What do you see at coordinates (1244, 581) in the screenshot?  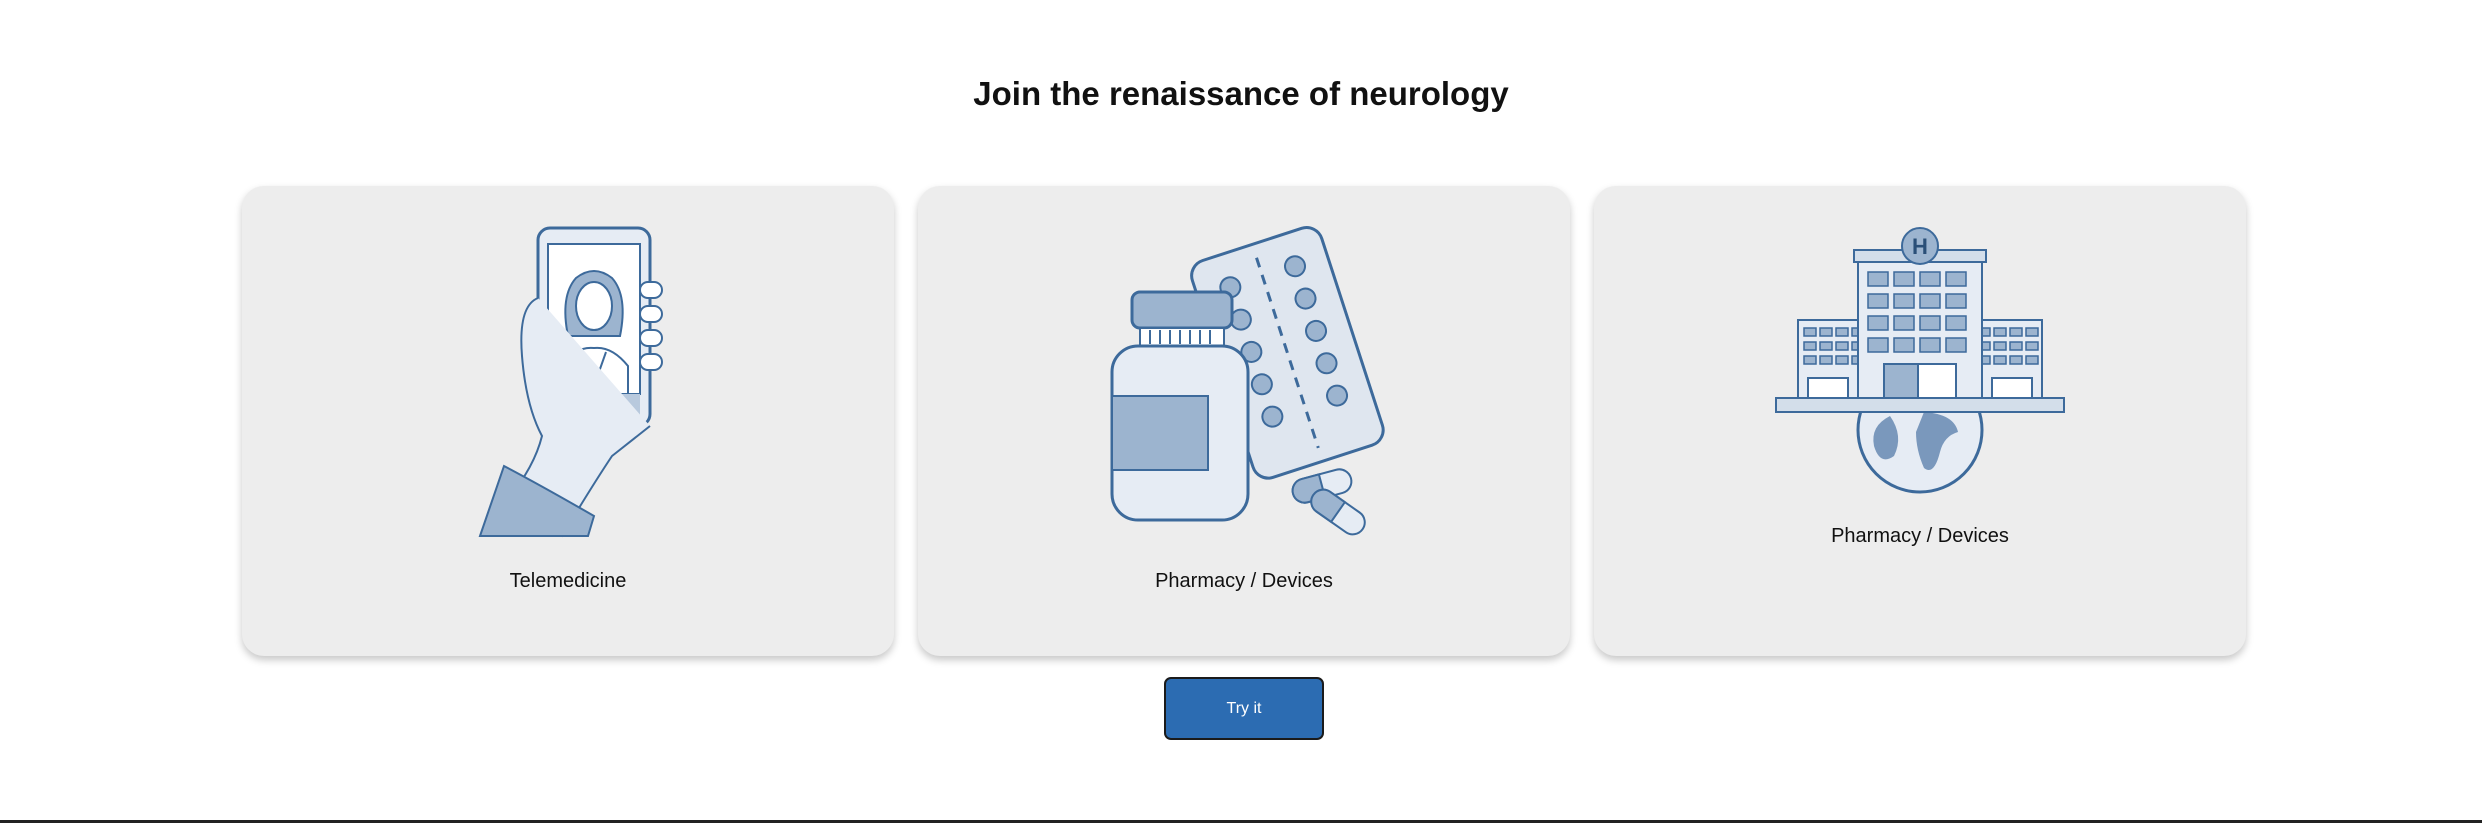 I see `card-label-pharmacy-devices: Pharmacy / Devices` at bounding box center [1244, 581].